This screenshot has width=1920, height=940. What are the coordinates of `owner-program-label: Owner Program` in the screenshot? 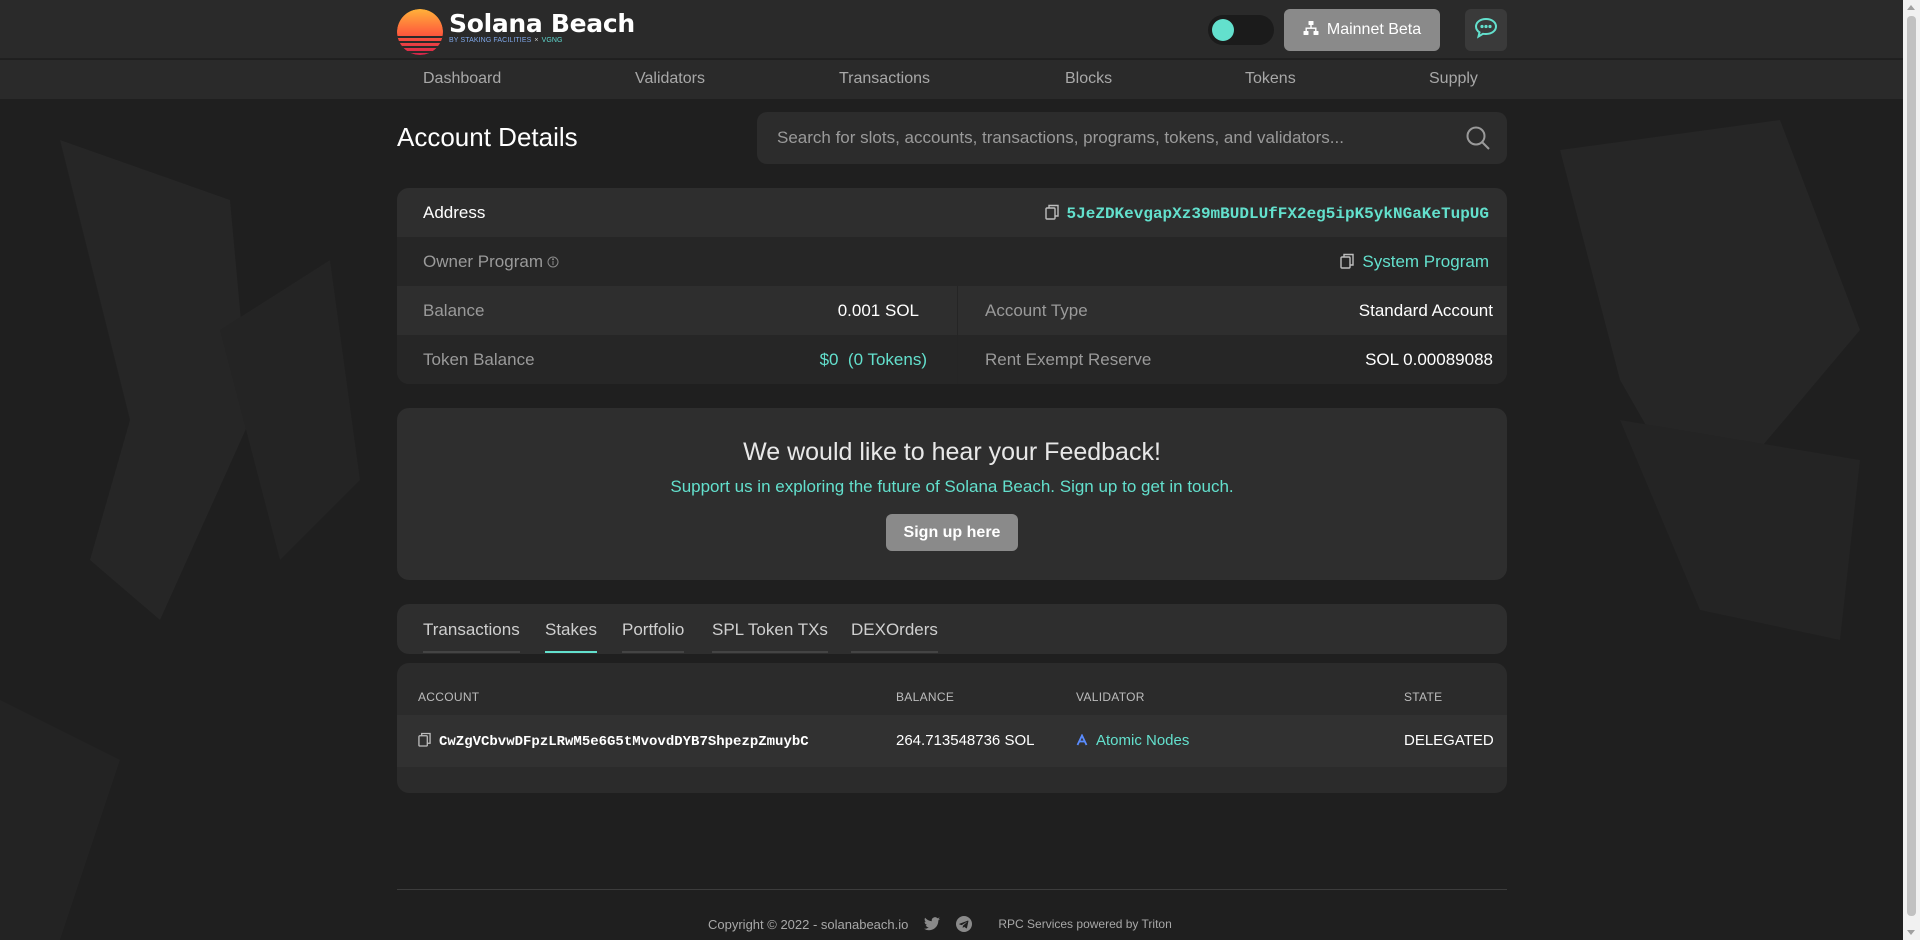 It's located at (491, 262).